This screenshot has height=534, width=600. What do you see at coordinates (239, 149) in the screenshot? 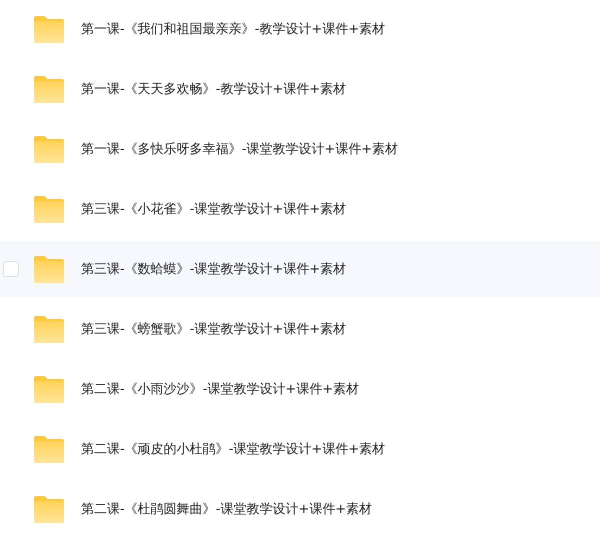
I see `folder-name: 第一课-《多快乐呀多幸福》-课堂教学设计+课件+素材` at bounding box center [239, 149].